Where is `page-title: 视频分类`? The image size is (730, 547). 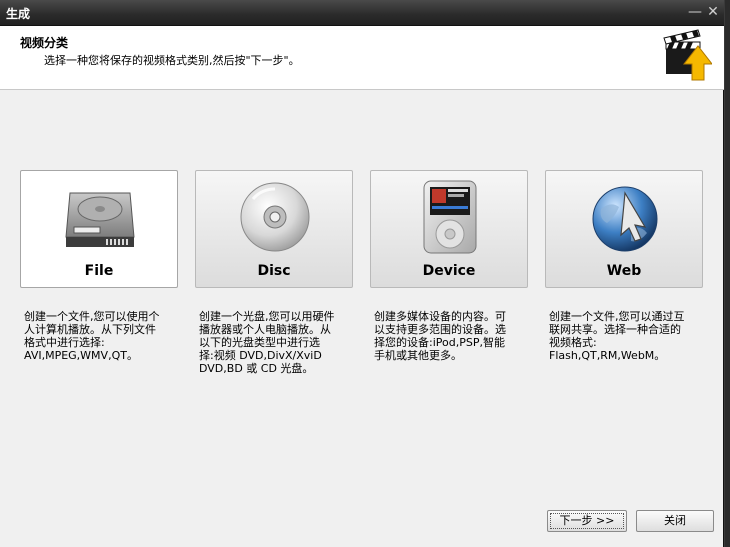 page-title: 视频分类 is located at coordinates (44, 43).